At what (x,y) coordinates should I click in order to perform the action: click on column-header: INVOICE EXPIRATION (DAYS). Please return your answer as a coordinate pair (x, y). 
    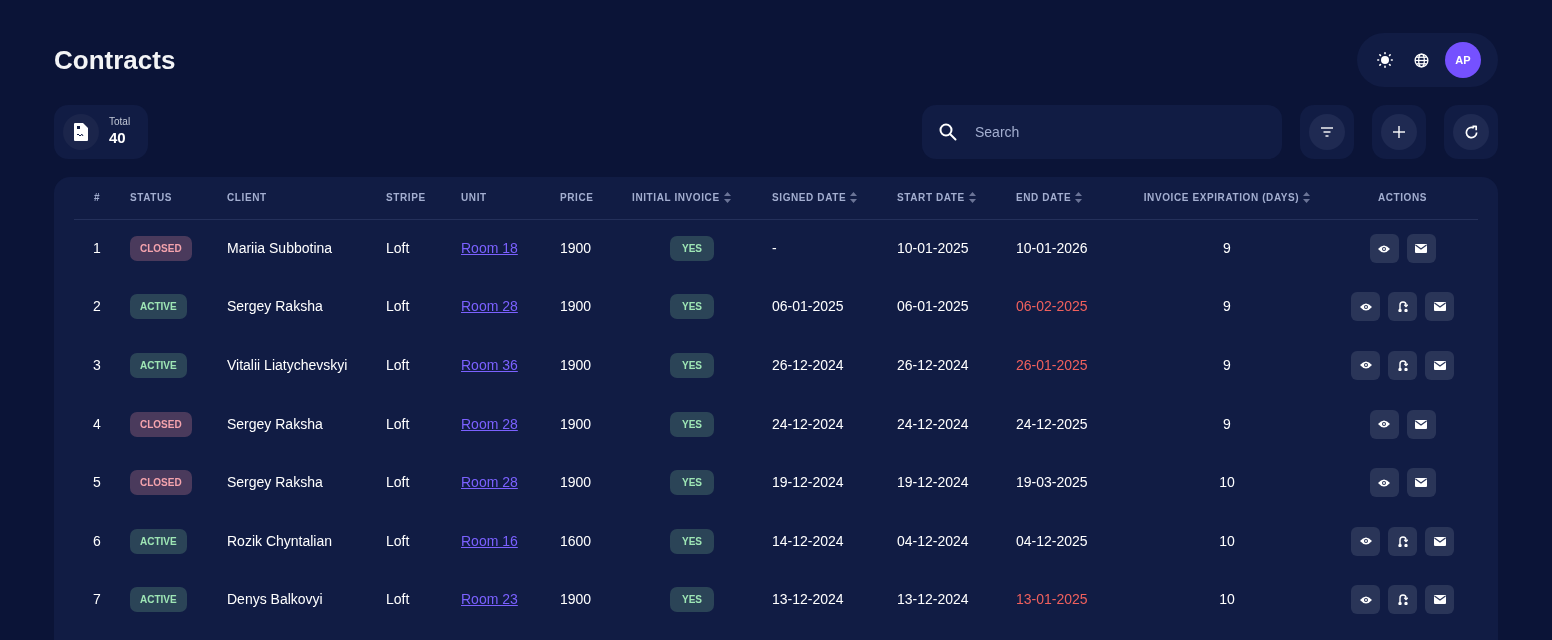
    Looking at the image, I should click on (1221, 198).